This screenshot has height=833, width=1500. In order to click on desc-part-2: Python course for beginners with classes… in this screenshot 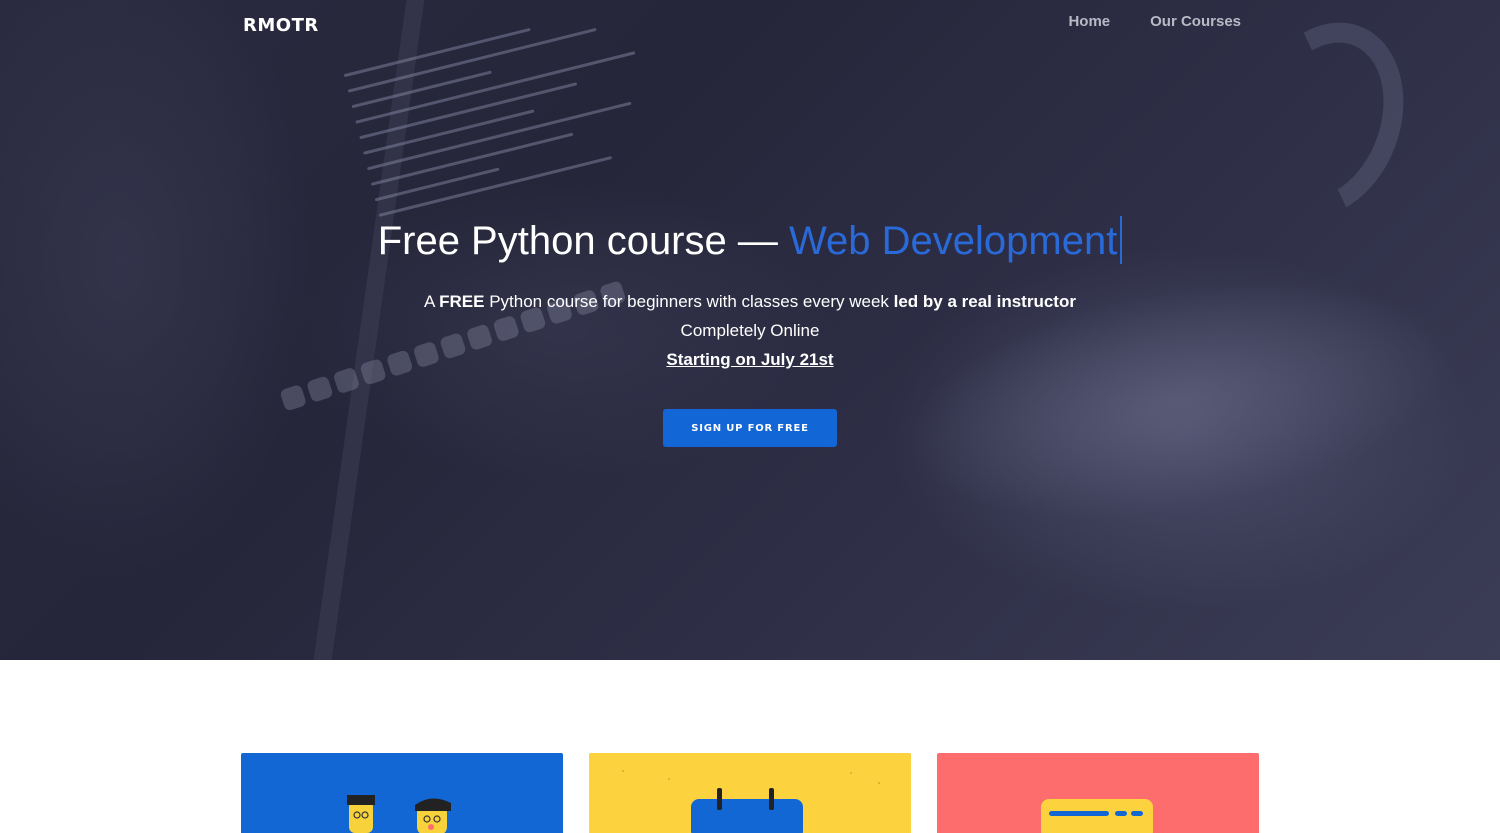, I will do `click(689, 301)`.